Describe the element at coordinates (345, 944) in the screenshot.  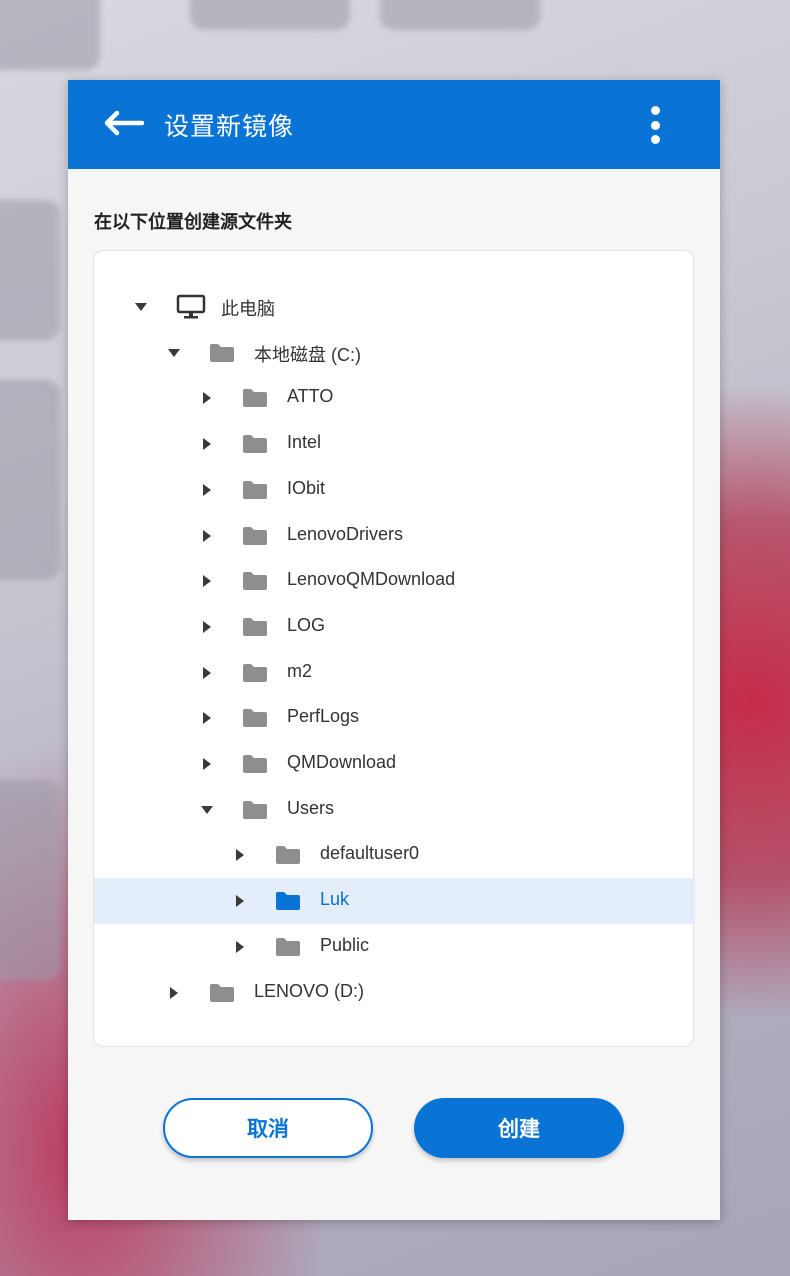
I see `tree-node-label: Public` at that location.